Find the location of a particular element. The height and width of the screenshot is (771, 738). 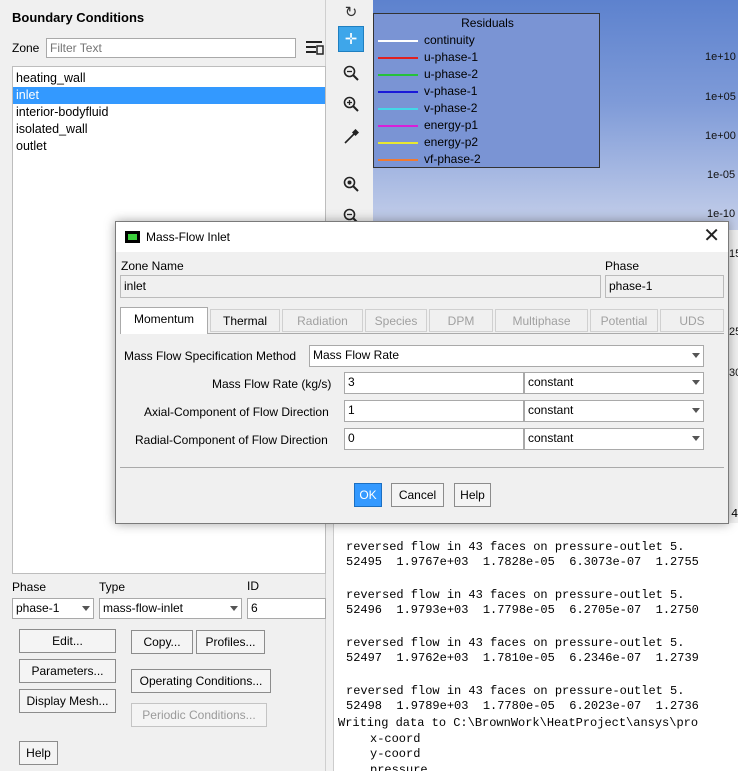

cancel-button: Cancel is located at coordinates (417, 495).